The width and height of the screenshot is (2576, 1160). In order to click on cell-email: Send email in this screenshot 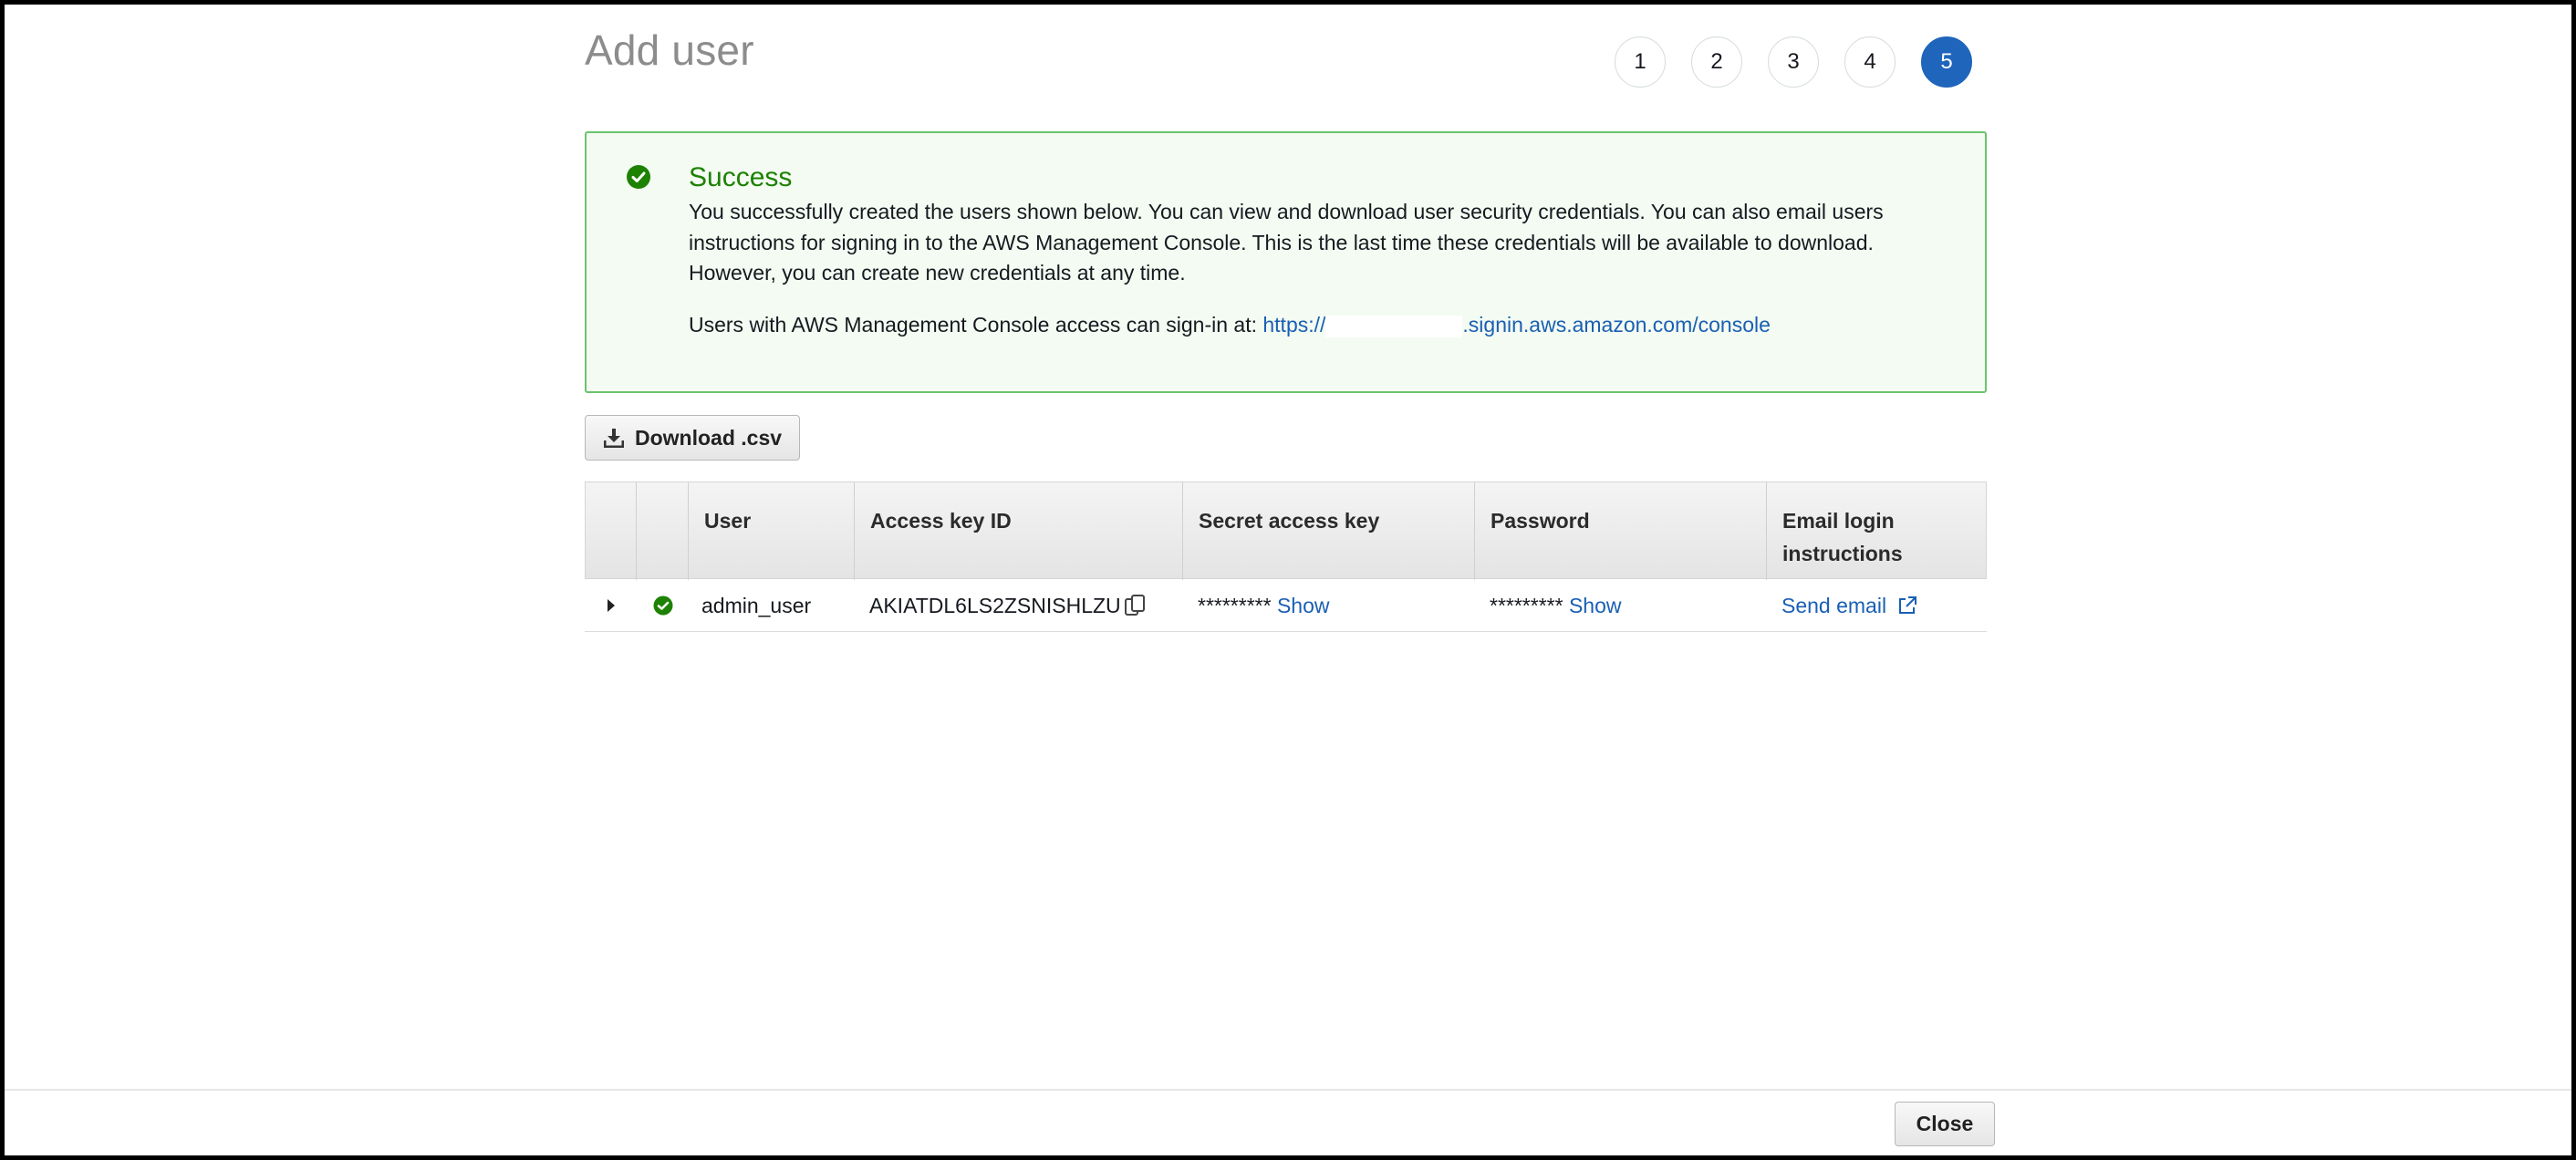, I will do `click(1849, 605)`.